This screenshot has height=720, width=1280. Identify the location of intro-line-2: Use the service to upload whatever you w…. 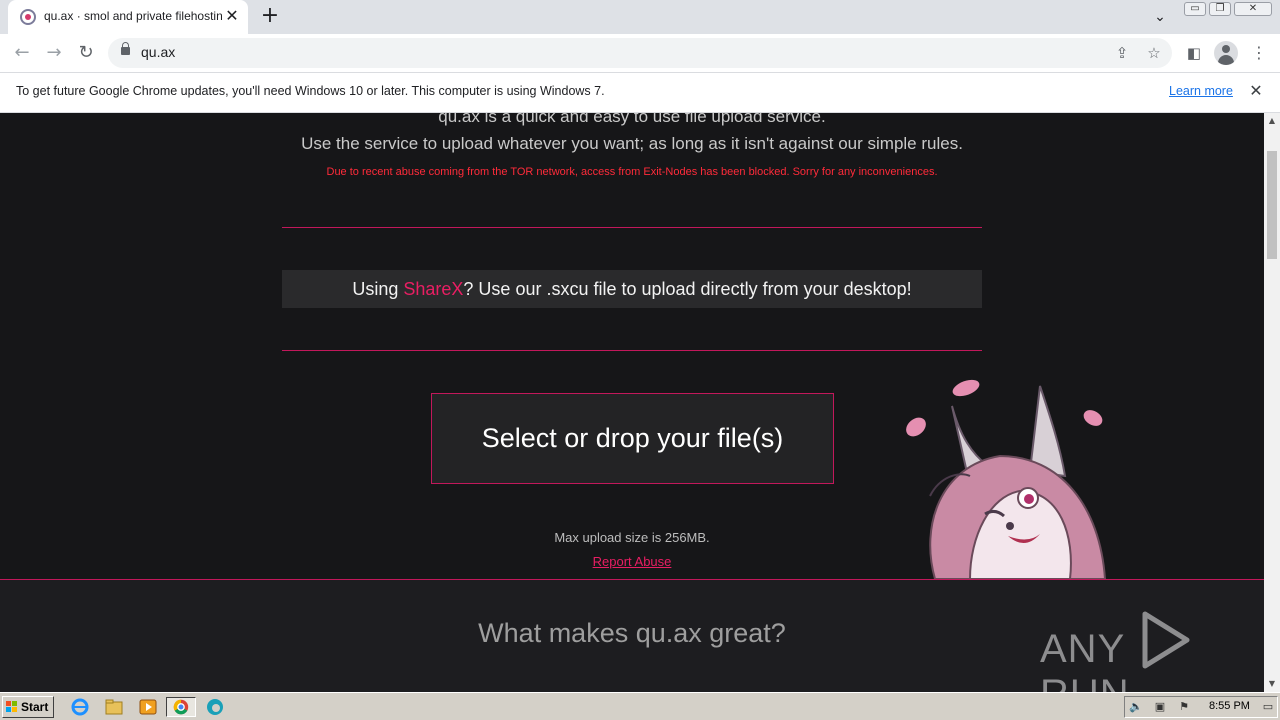
(632, 143).